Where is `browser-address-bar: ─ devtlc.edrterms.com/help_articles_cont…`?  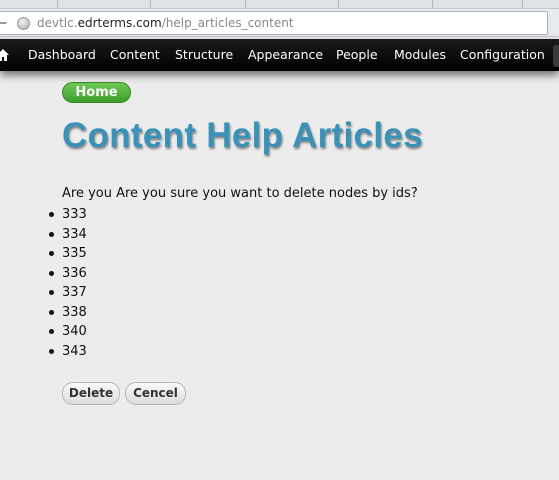
browser-address-bar: ─ devtlc.edrterms.com/help_articles_cont… is located at coordinates (279, 23).